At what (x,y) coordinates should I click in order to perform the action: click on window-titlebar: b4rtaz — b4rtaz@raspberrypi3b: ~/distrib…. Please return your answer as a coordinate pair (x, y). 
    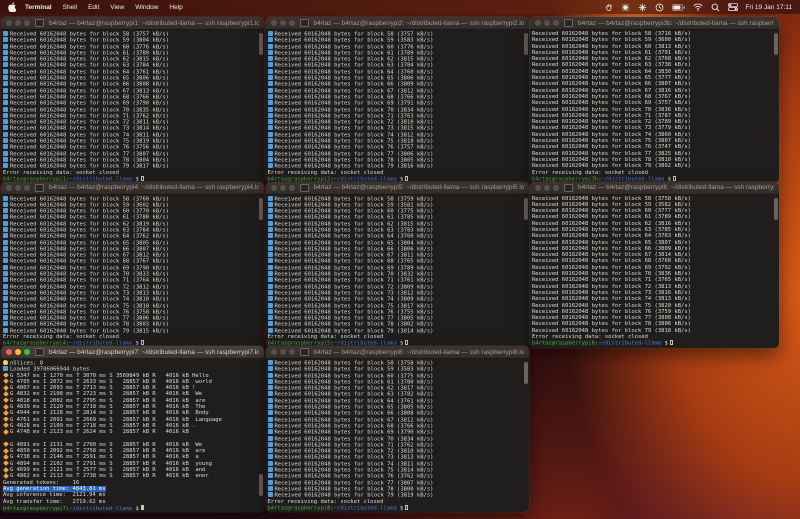
    Looking at the image, I should click on (654, 23).